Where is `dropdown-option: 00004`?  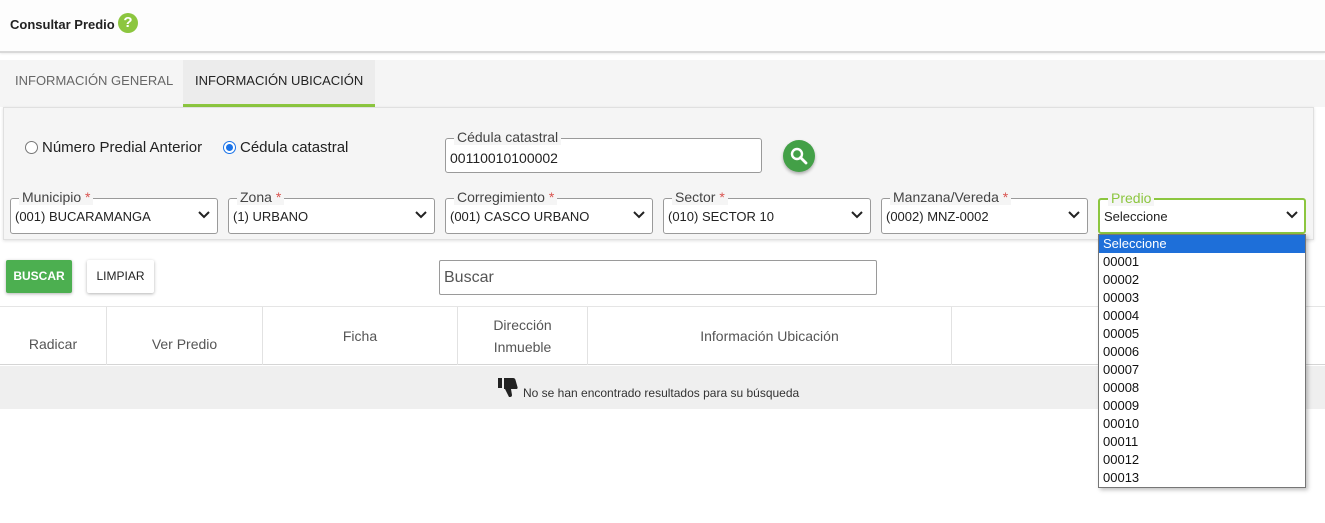
dropdown-option: 00004 is located at coordinates (1202, 316).